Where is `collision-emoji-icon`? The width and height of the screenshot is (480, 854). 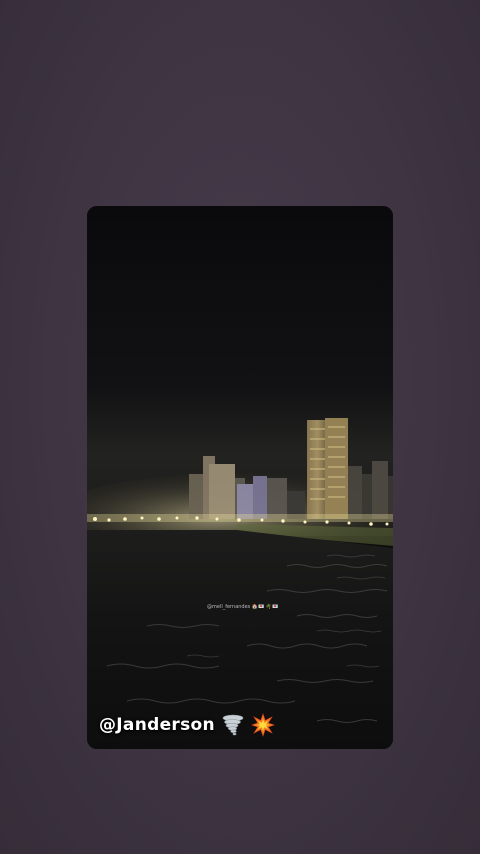
collision-emoji-icon is located at coordinates (262, 725).